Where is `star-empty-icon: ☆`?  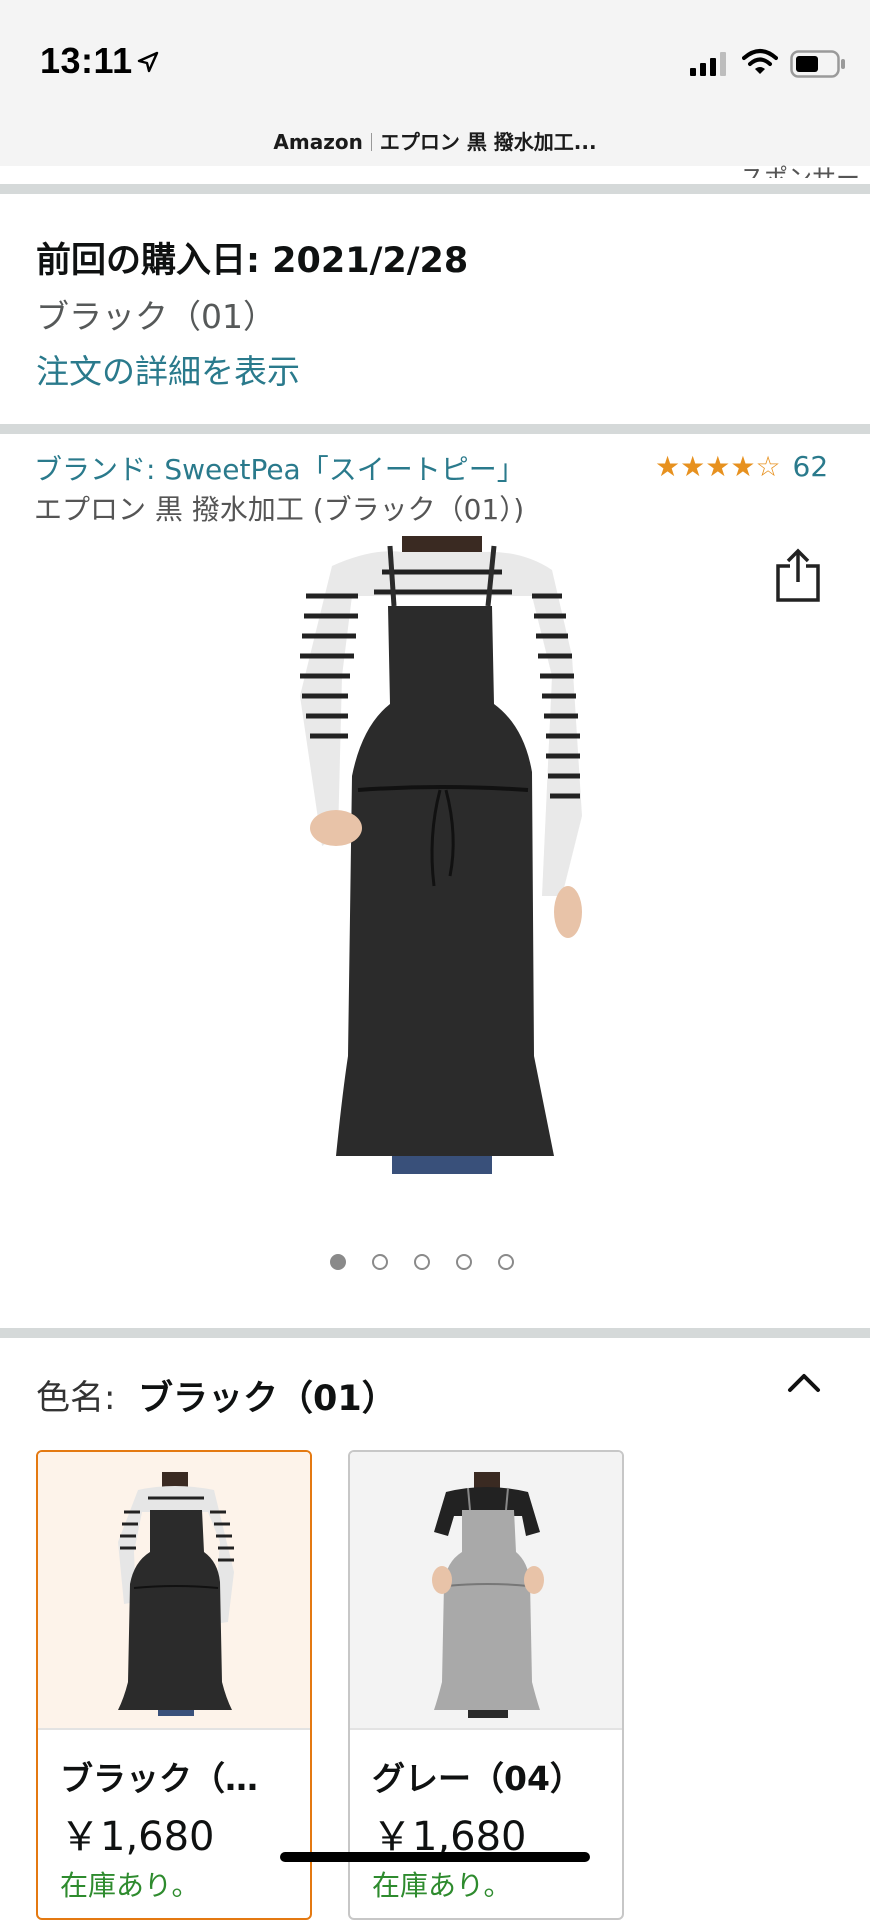
star-empty-icon: ☆ is located at coordinates (768, 466).